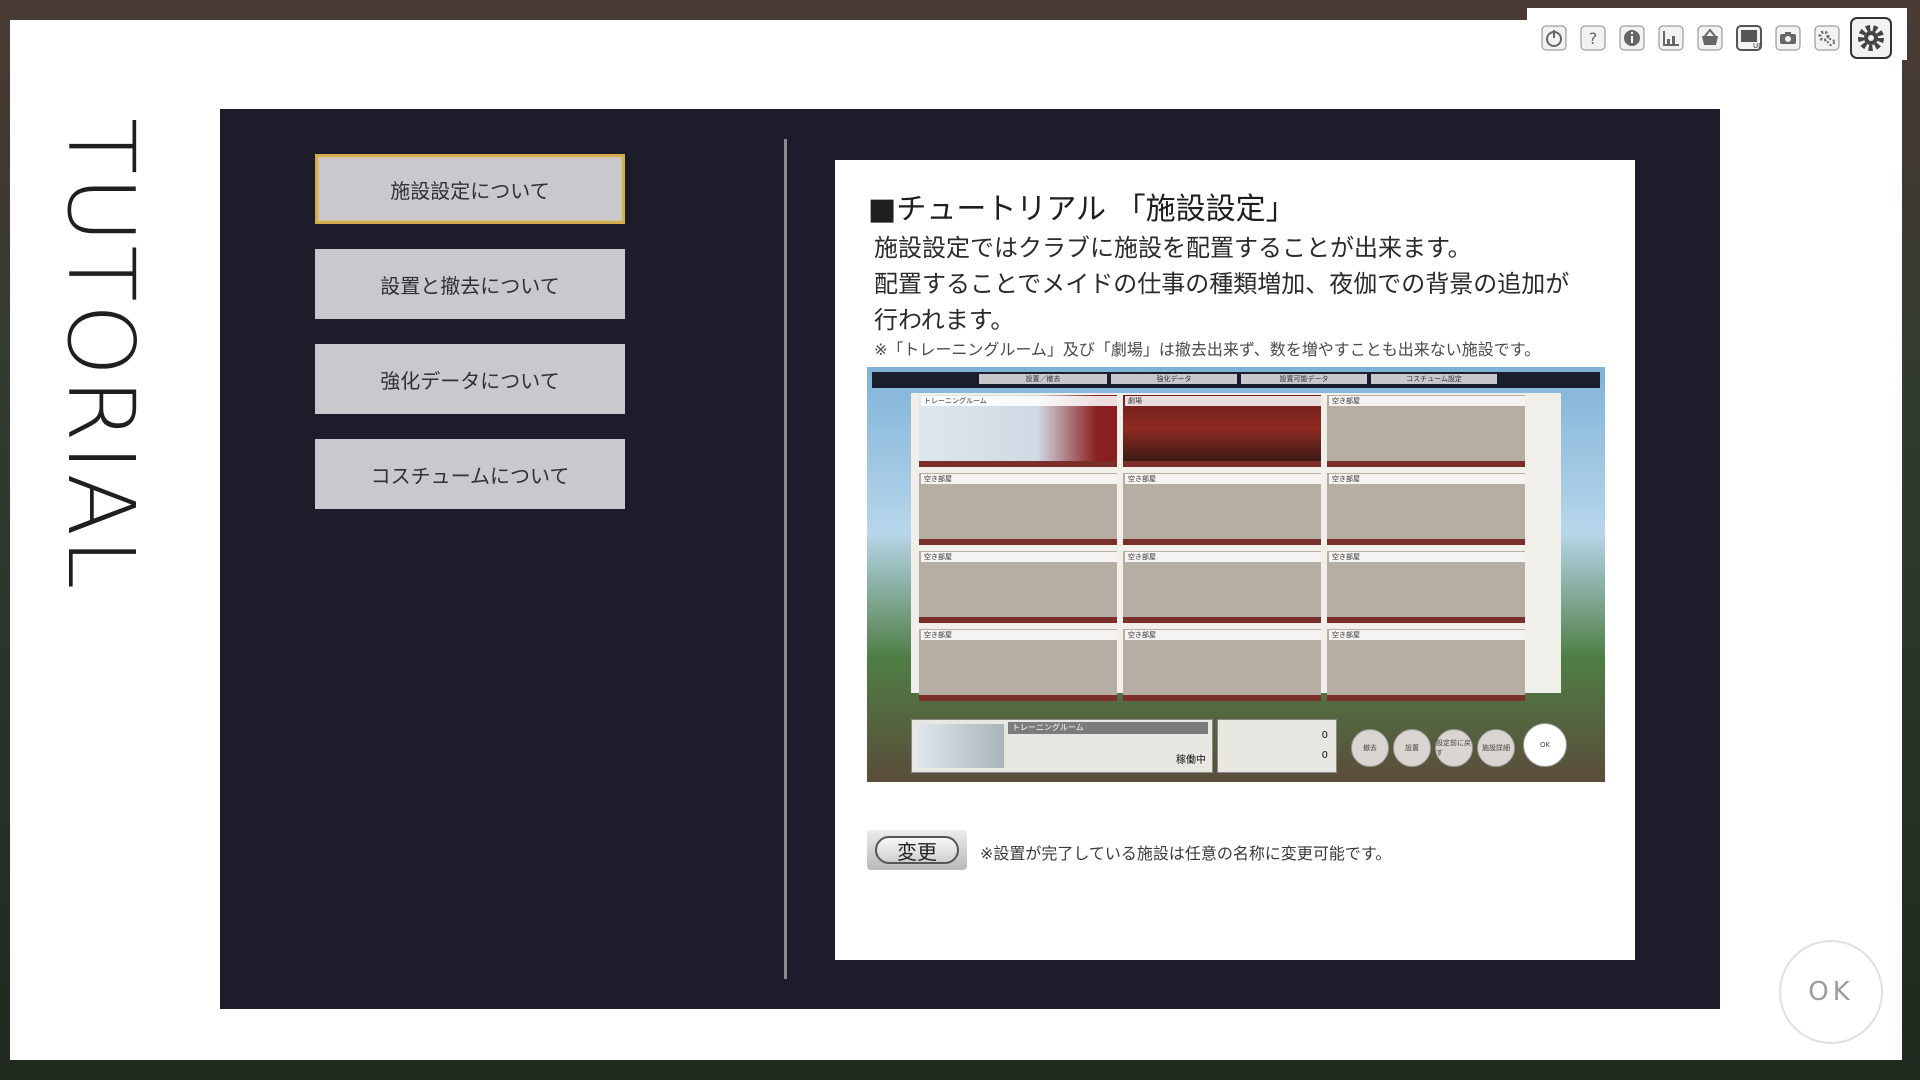  Describe the element at coordinates (1173, 248) in the screenshot. I see `body-line: 施設設定ではクラブに施設を配置することが出来ます。` at that location.